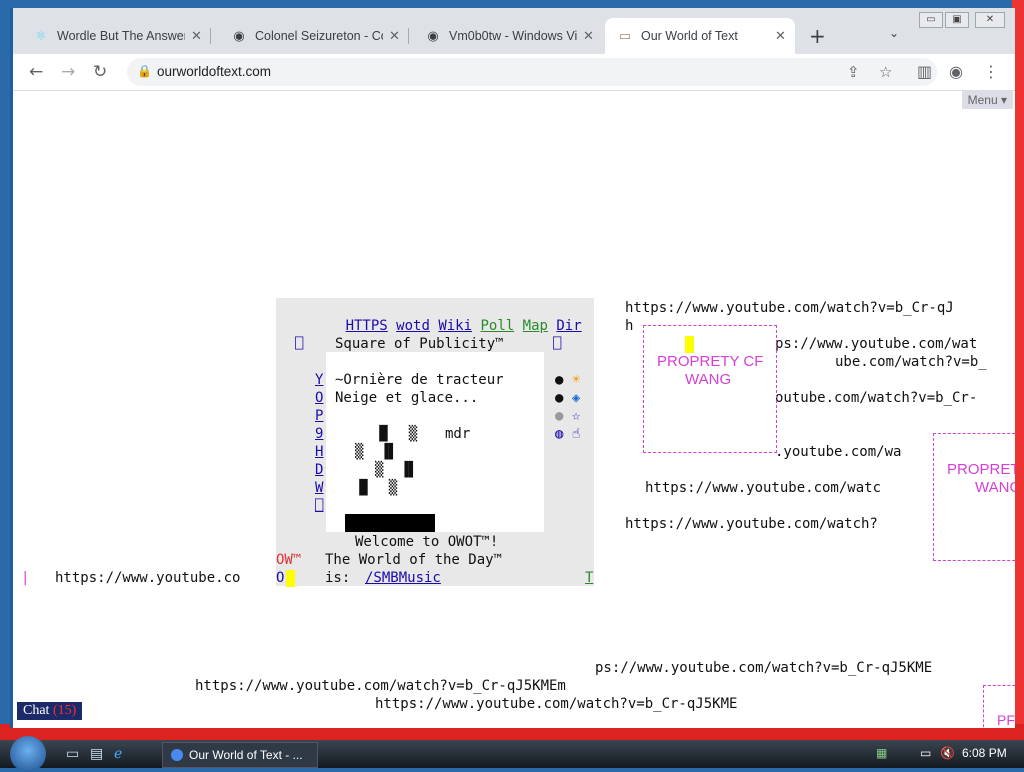 This screenshot has width=1024, height=772. What do you see at coordinates (990, 20) in the screenshot?
I see `close-window-icon: ✕` at bounding box center [990, 20].